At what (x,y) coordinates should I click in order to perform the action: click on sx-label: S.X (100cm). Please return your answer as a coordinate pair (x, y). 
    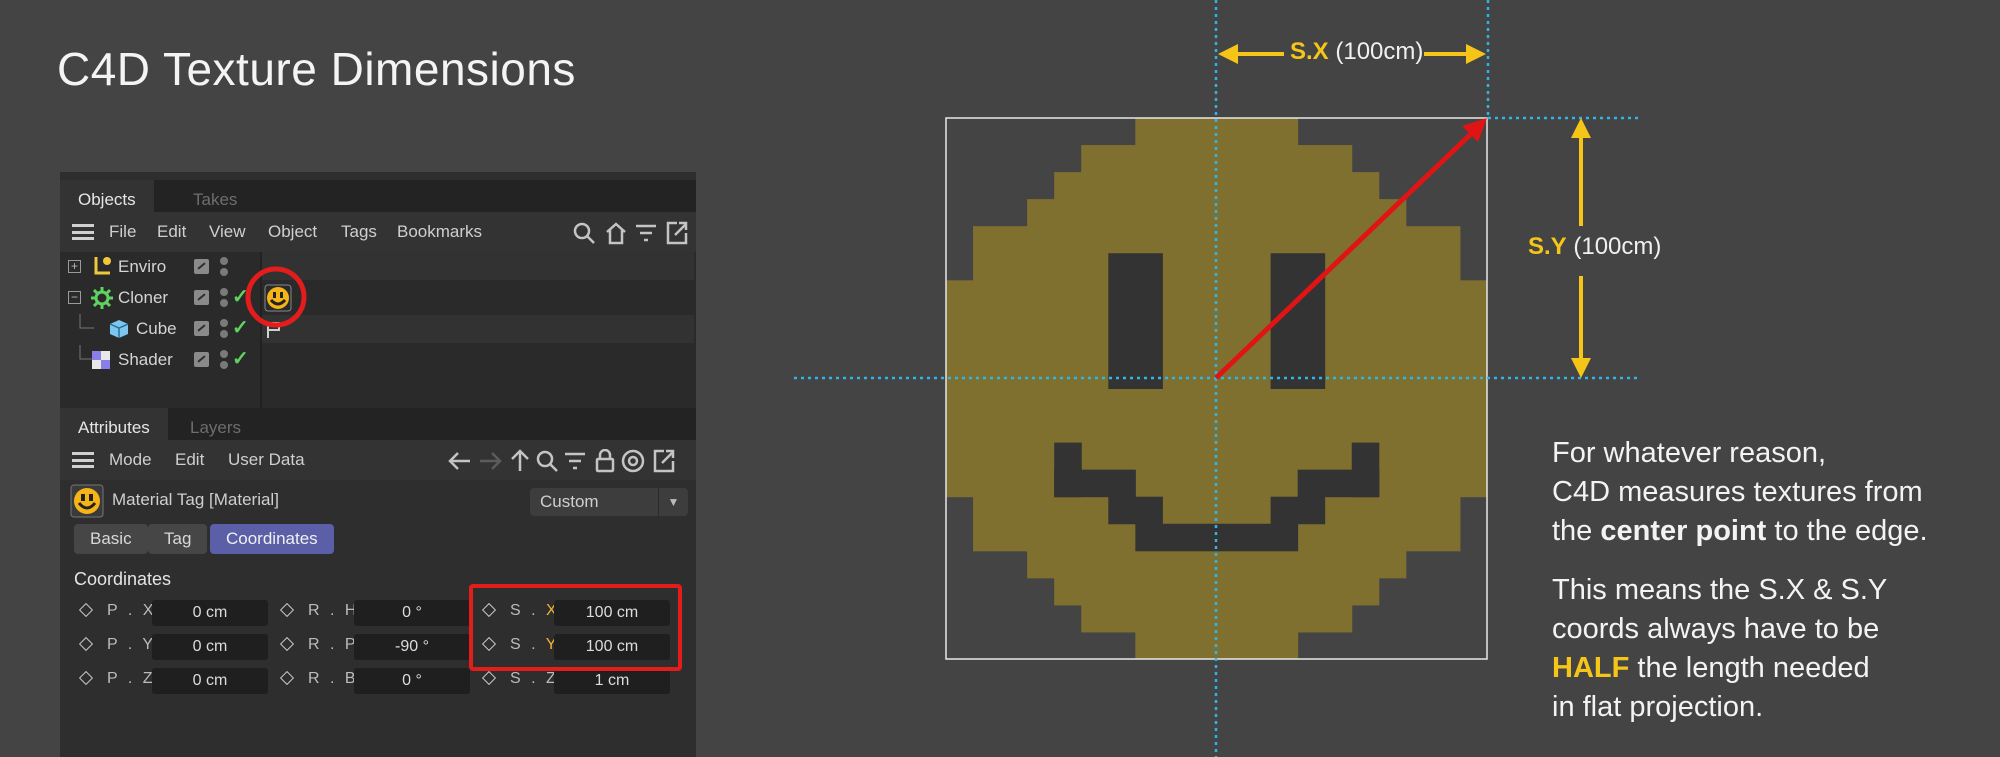
    Looking at the image, I should click on (1357, 51).